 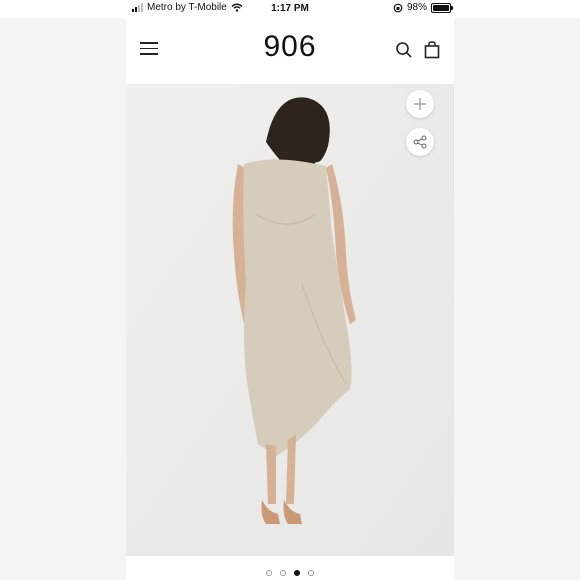 I want to click on status-right: 98%, so click(x=423, y=7).